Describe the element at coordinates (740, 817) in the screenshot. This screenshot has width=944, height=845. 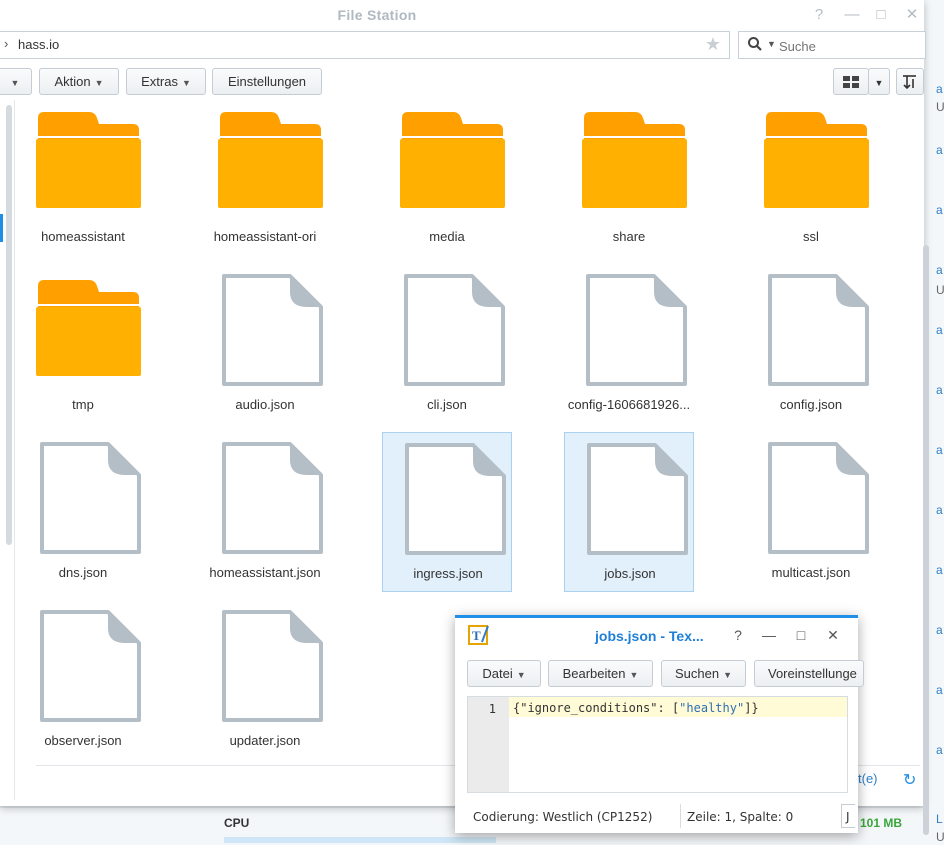
I see `cursor-position: Zeile: 1, Spalte: 0` at that location.